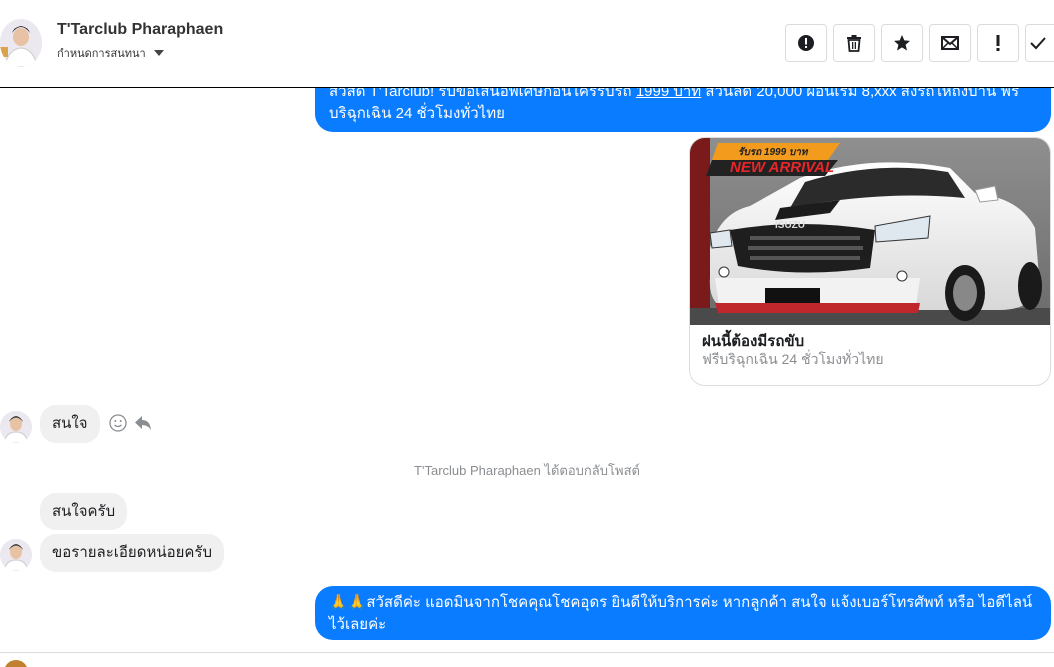 Image resolution: width=1054 pixels, height=667 pixels. Describe the element at coordinates (417, 113) in the screenshot. I see `promo-line-2: บริฉุกเฉิน 24 ชั่วโมงทั่วไทย` at that location.